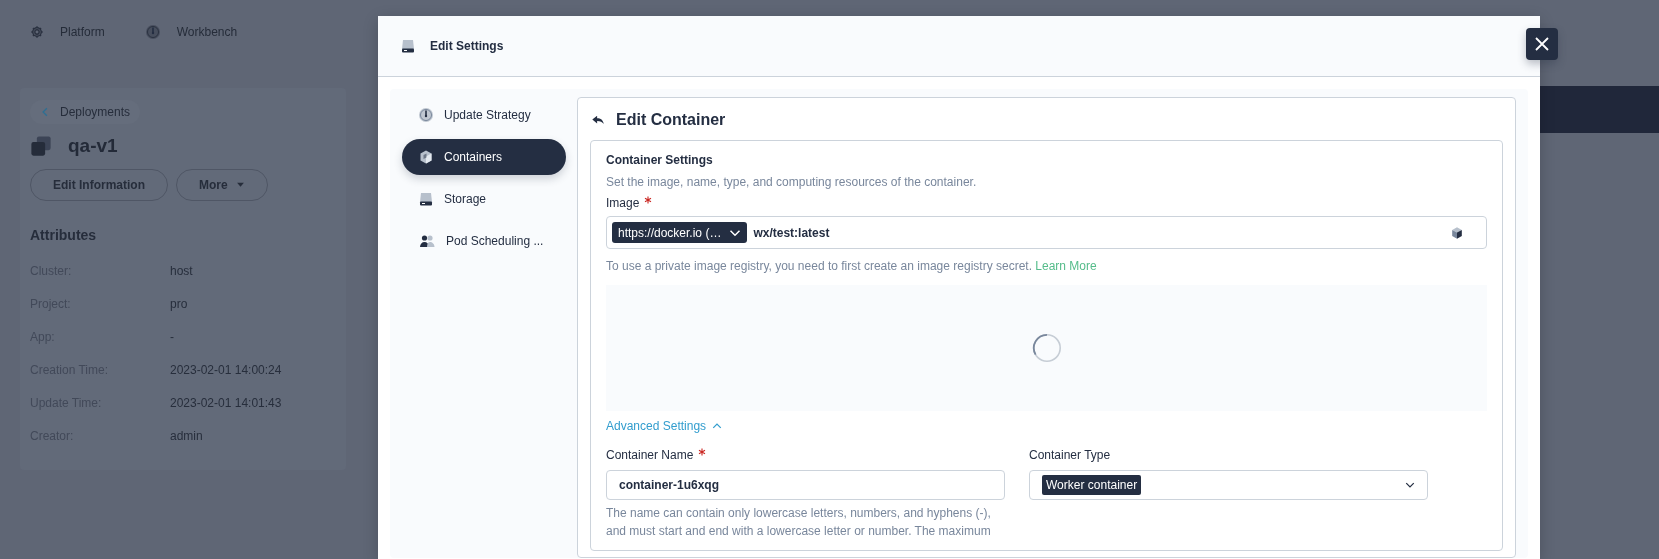 This screenshot has height=559, width=1659. What do you see at coordinates (1070, 455) in the screenshot?
I see `field-label: Container Type` at bounding box center [1070, 455].